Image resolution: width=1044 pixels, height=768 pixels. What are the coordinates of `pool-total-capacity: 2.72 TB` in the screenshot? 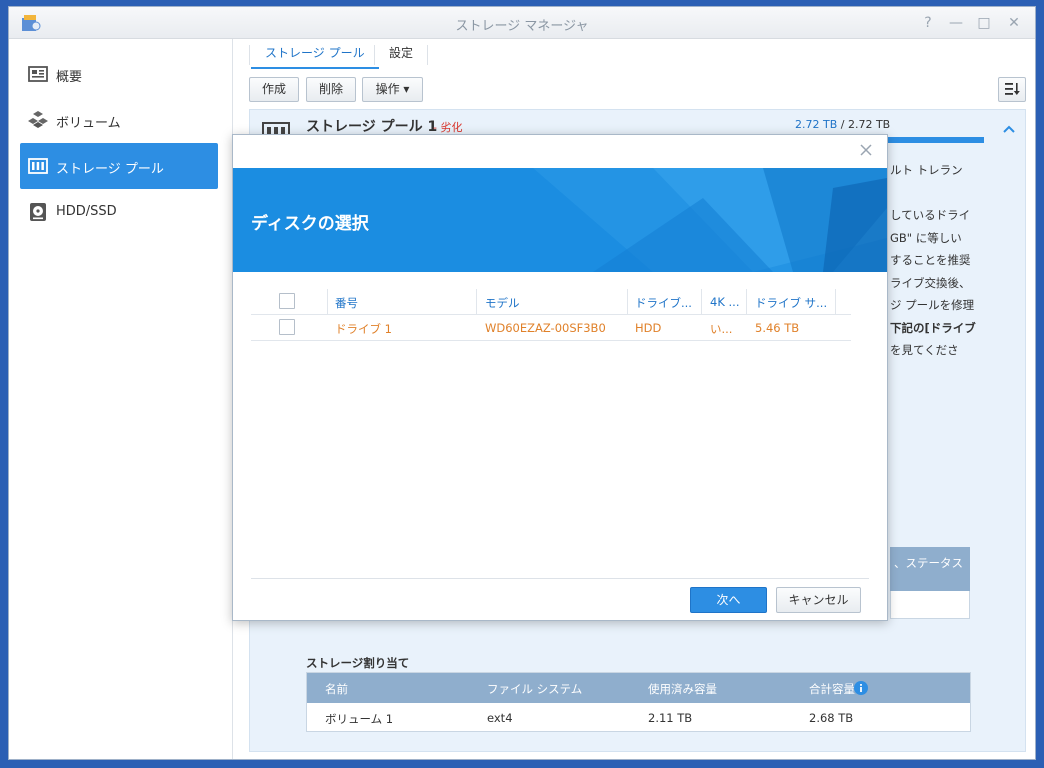 It's located at (869, 124).